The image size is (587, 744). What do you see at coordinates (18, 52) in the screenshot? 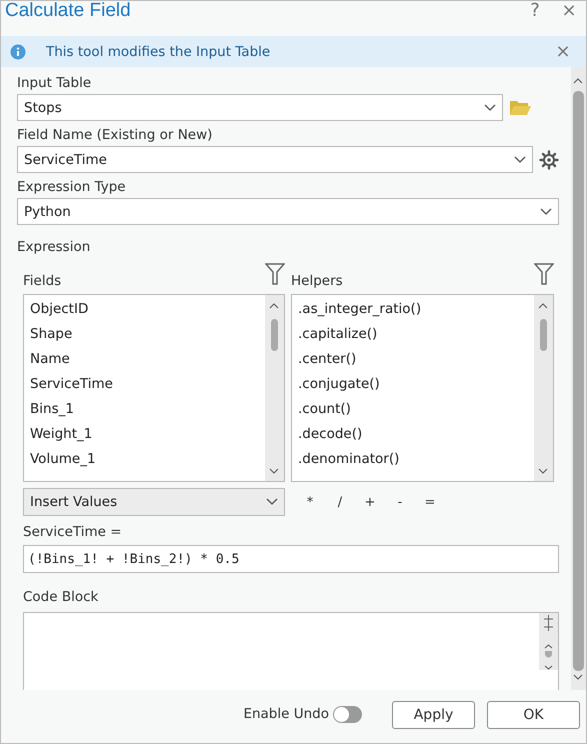
I see `info-icon` at bounding box center [18, 52].